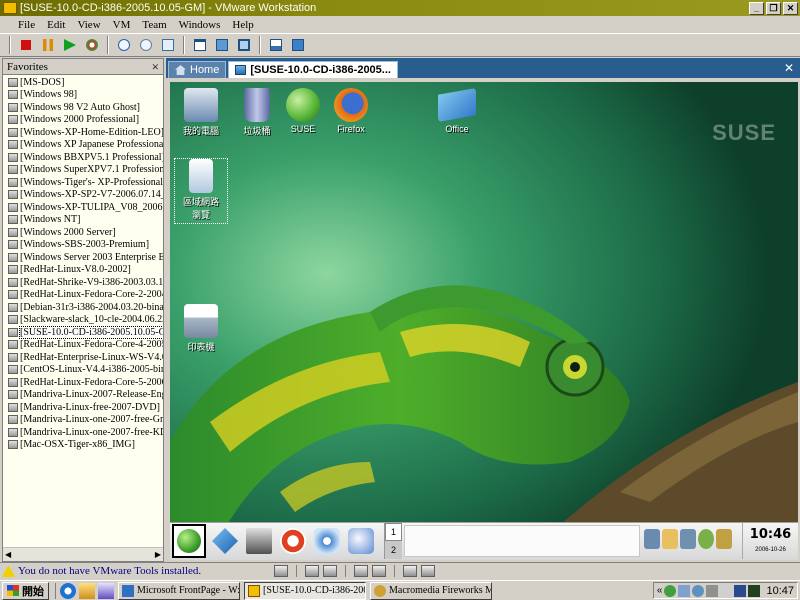 The image size is (800, 600). What do you see at coordinates (83, 232) in the screenshot?
I see `favorites-item: [Windows 2000 Server]` at bounding box center [83, 232].